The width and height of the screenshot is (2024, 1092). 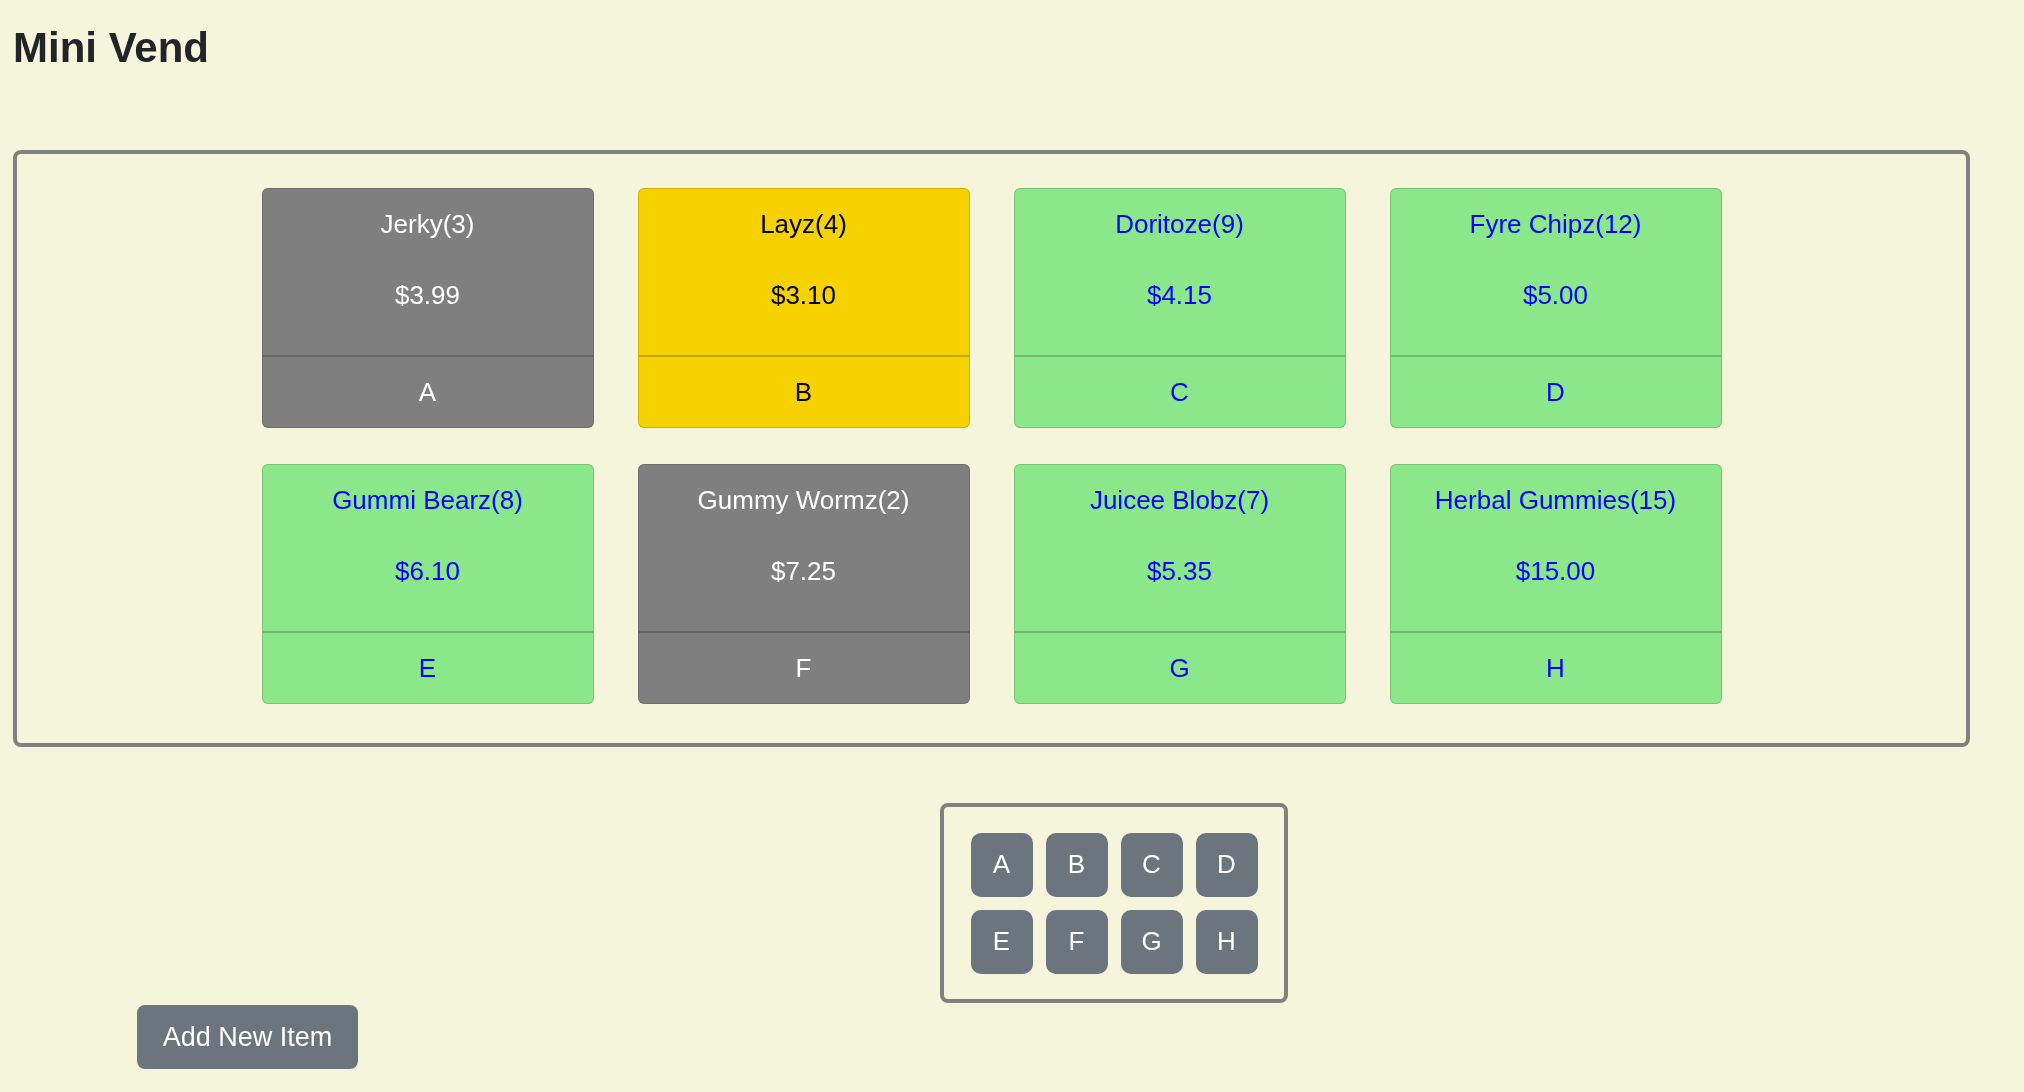 I want to click on keypad-button: F, so click(x=1076, y=941).